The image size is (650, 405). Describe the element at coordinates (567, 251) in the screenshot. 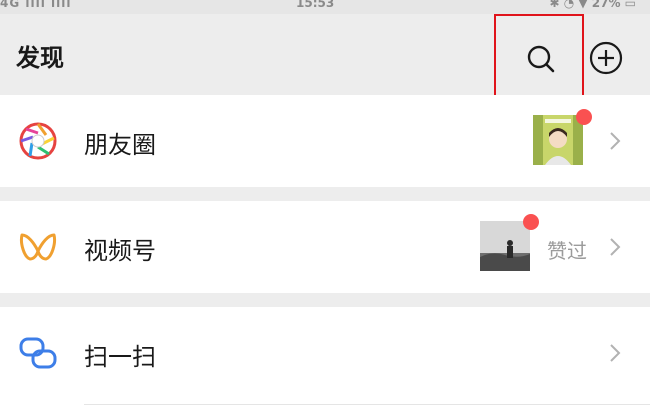

I see `liked-label: 赞过` at that location.